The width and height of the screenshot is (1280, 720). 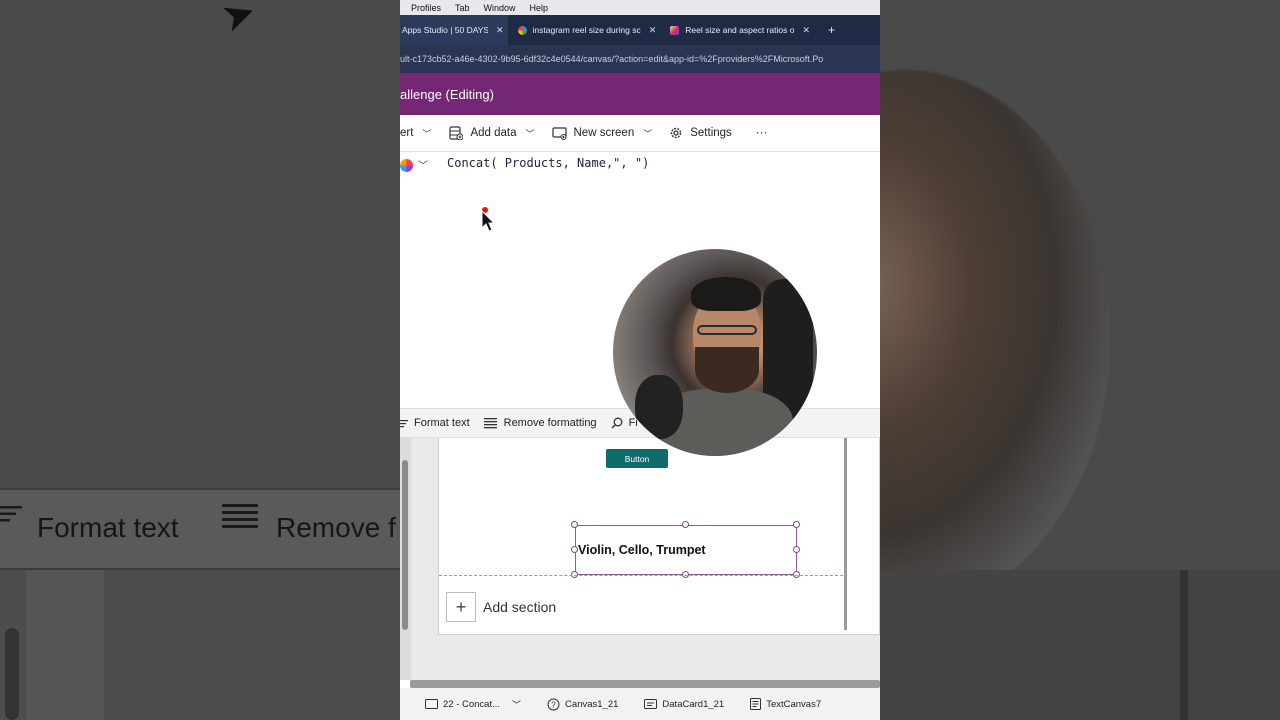 I want to click on remove-formatting-label: Remove formatting, so click(x=550, y=423).